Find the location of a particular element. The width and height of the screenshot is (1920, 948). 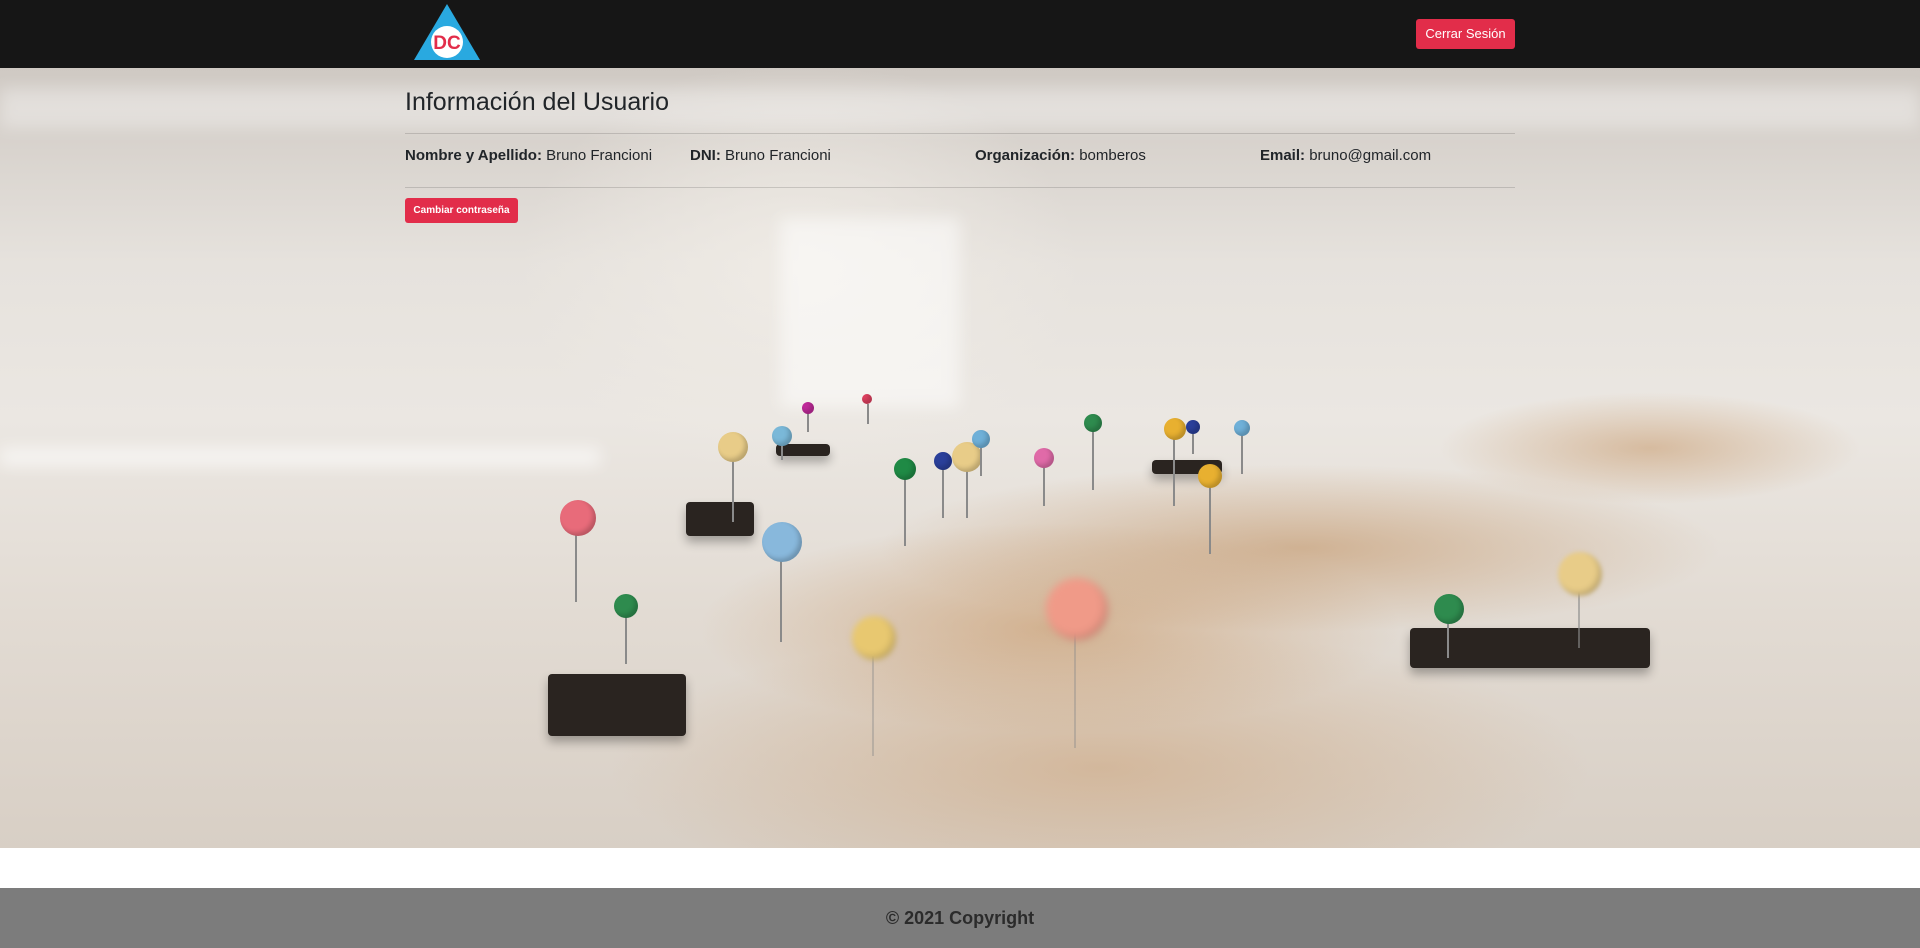

field-value: bruno@gmail.com is located at coordinates (1370, 155).